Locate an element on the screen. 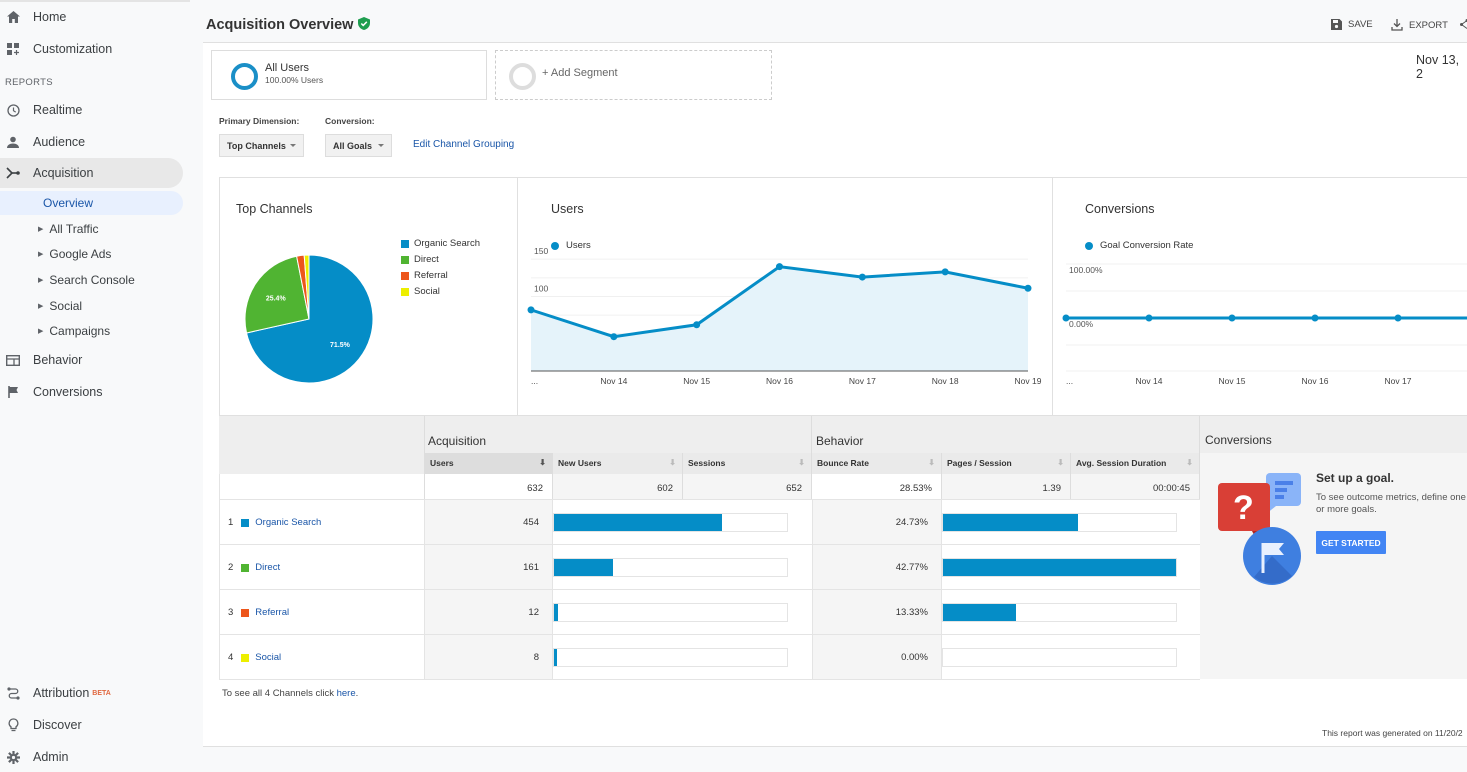 This screenshot has width=1467, height=772. sidebar-item-audience: Audience is located at coordinates (42, 142).